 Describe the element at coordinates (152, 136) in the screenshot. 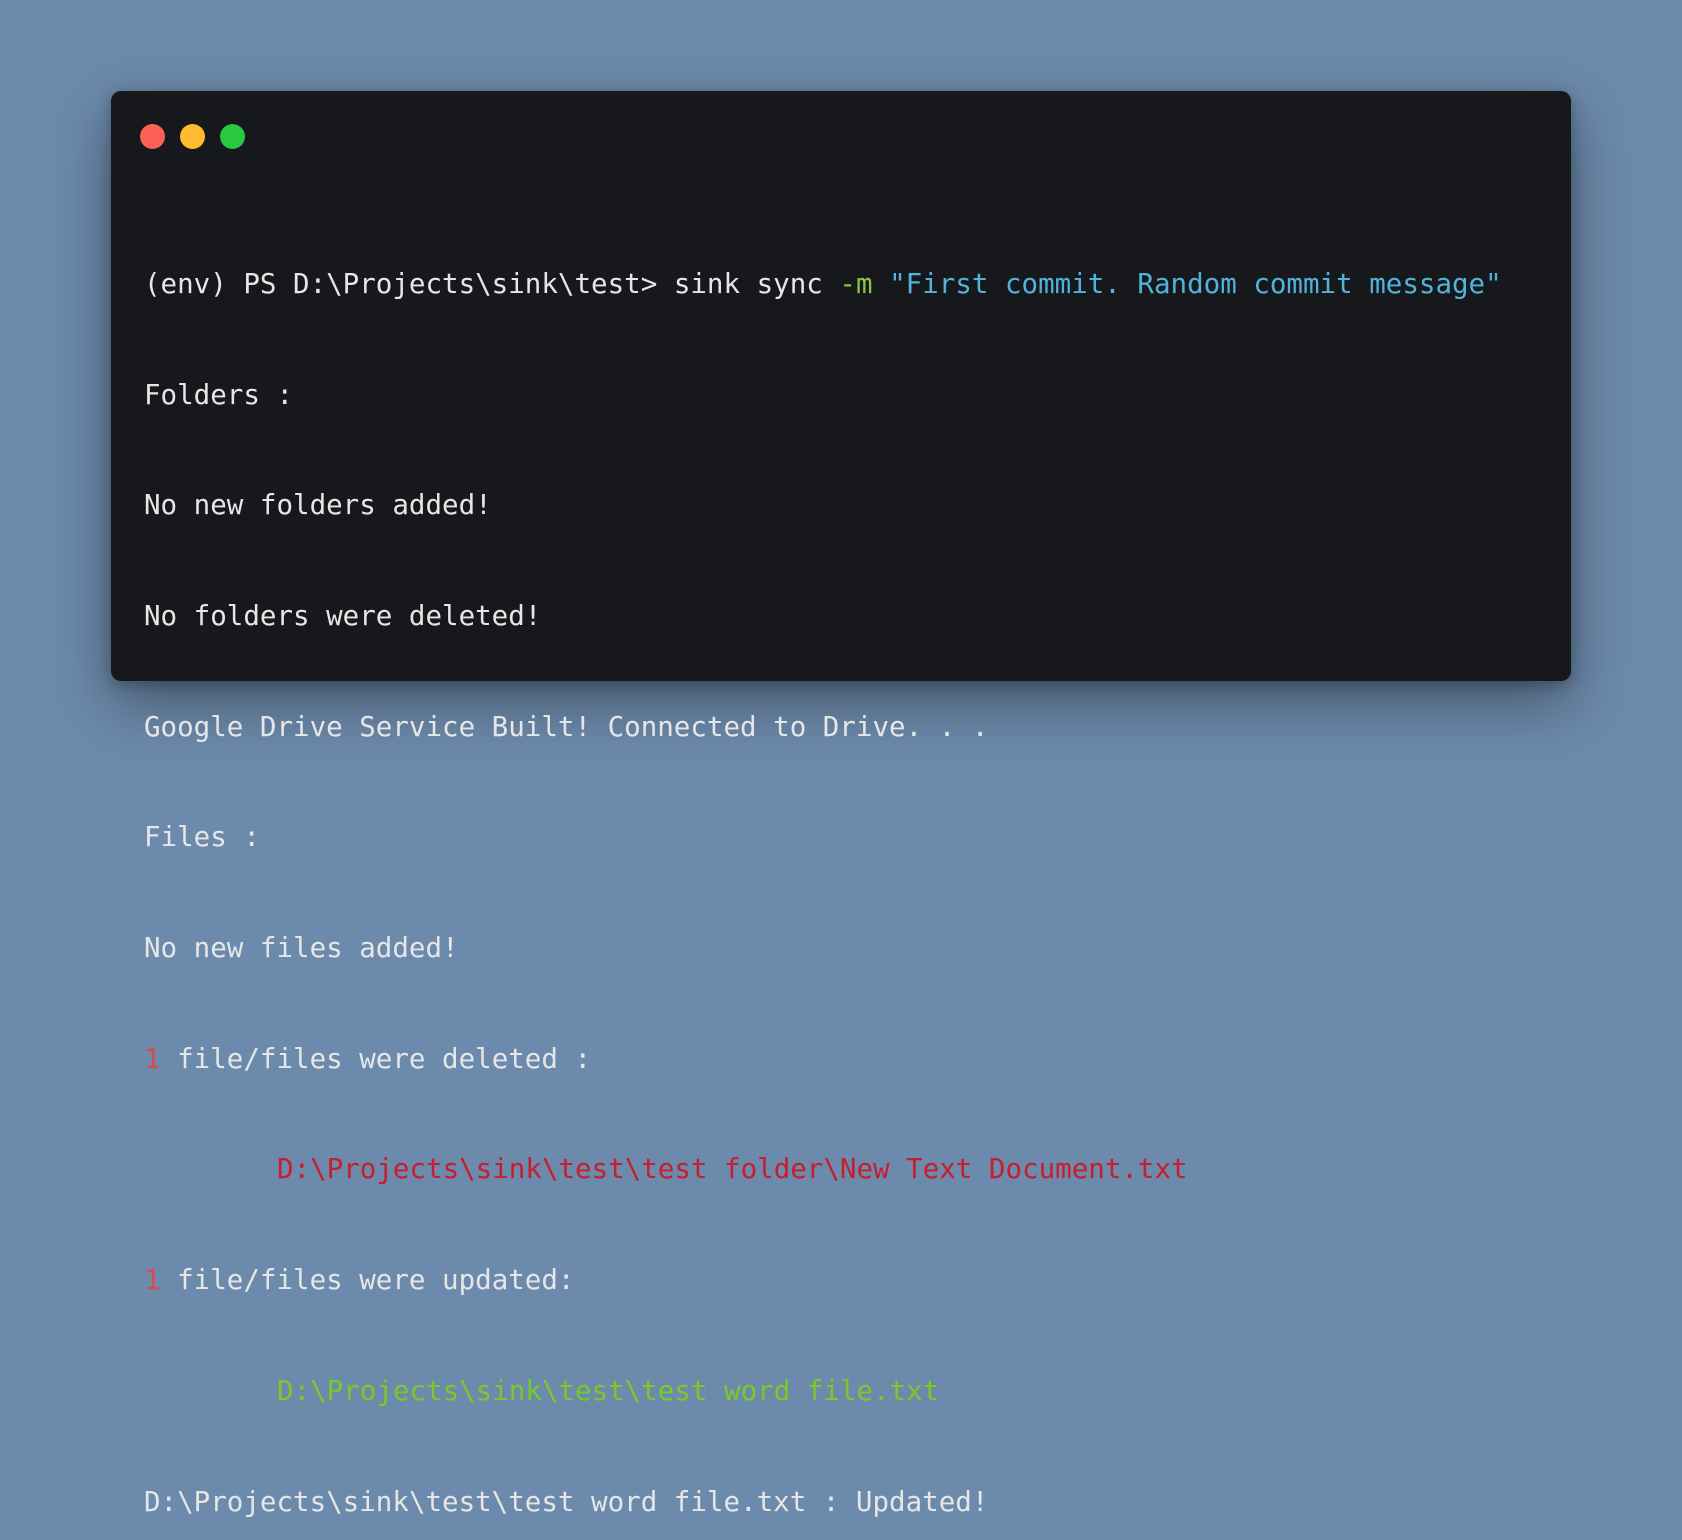

I see `close-icon` at that location.